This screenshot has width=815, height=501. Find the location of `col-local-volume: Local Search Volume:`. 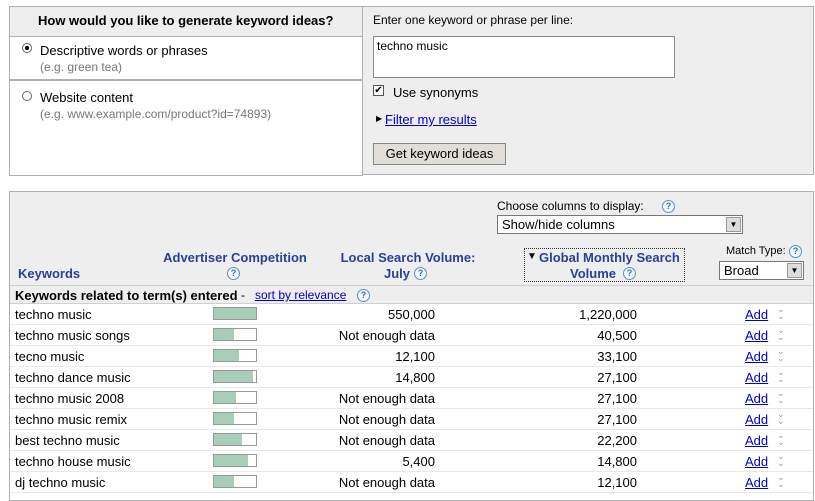

col-local-volume: Local Search Volume: is located at coordinates (408, 257).